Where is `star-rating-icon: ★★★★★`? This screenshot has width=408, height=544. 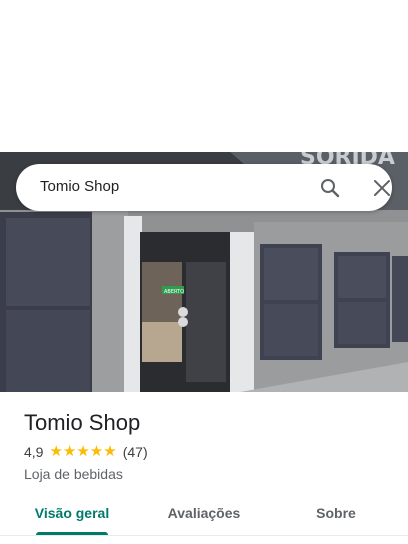
star-rating-icon: ★★★★★ is located at coordinates (83, 451).